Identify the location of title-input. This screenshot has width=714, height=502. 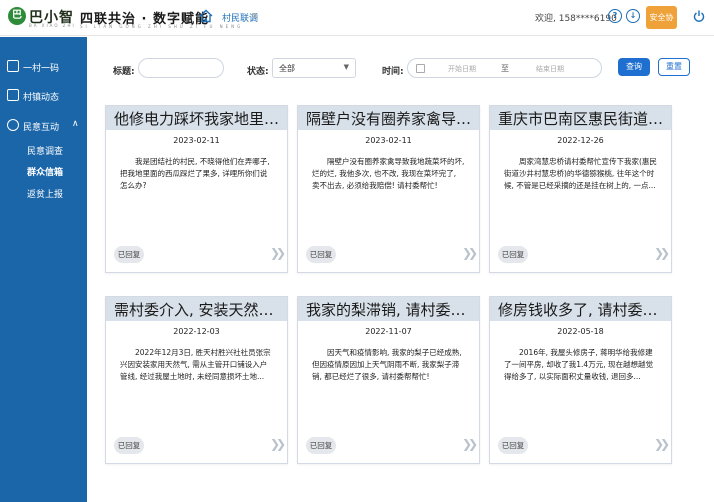
(181, 68).